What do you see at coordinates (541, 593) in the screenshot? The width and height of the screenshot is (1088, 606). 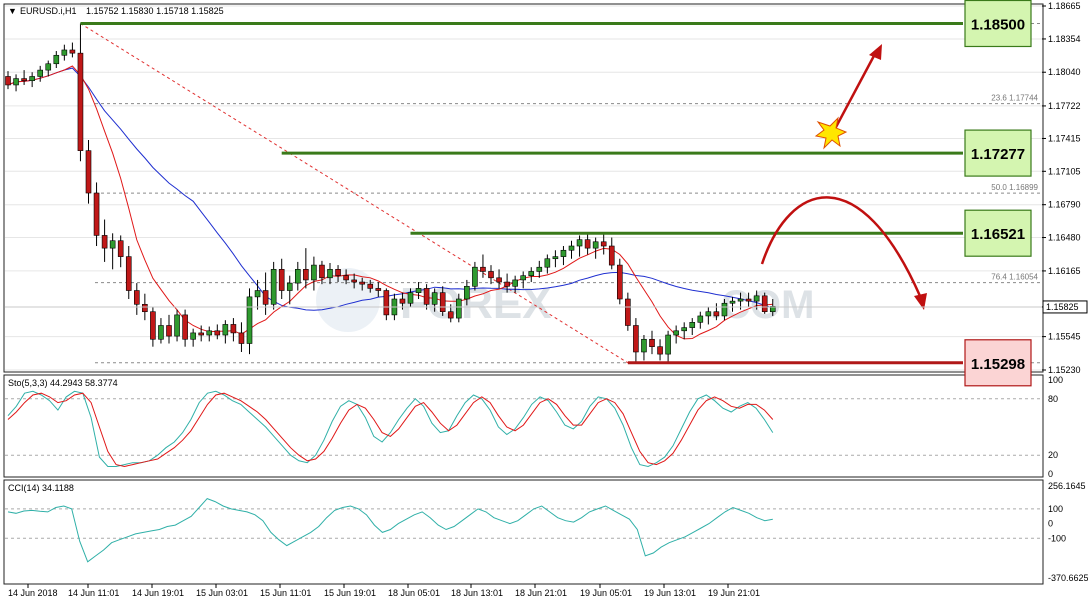 I see `time-label-8: 18 Jun 21:01` at bounding box center [541, 593].